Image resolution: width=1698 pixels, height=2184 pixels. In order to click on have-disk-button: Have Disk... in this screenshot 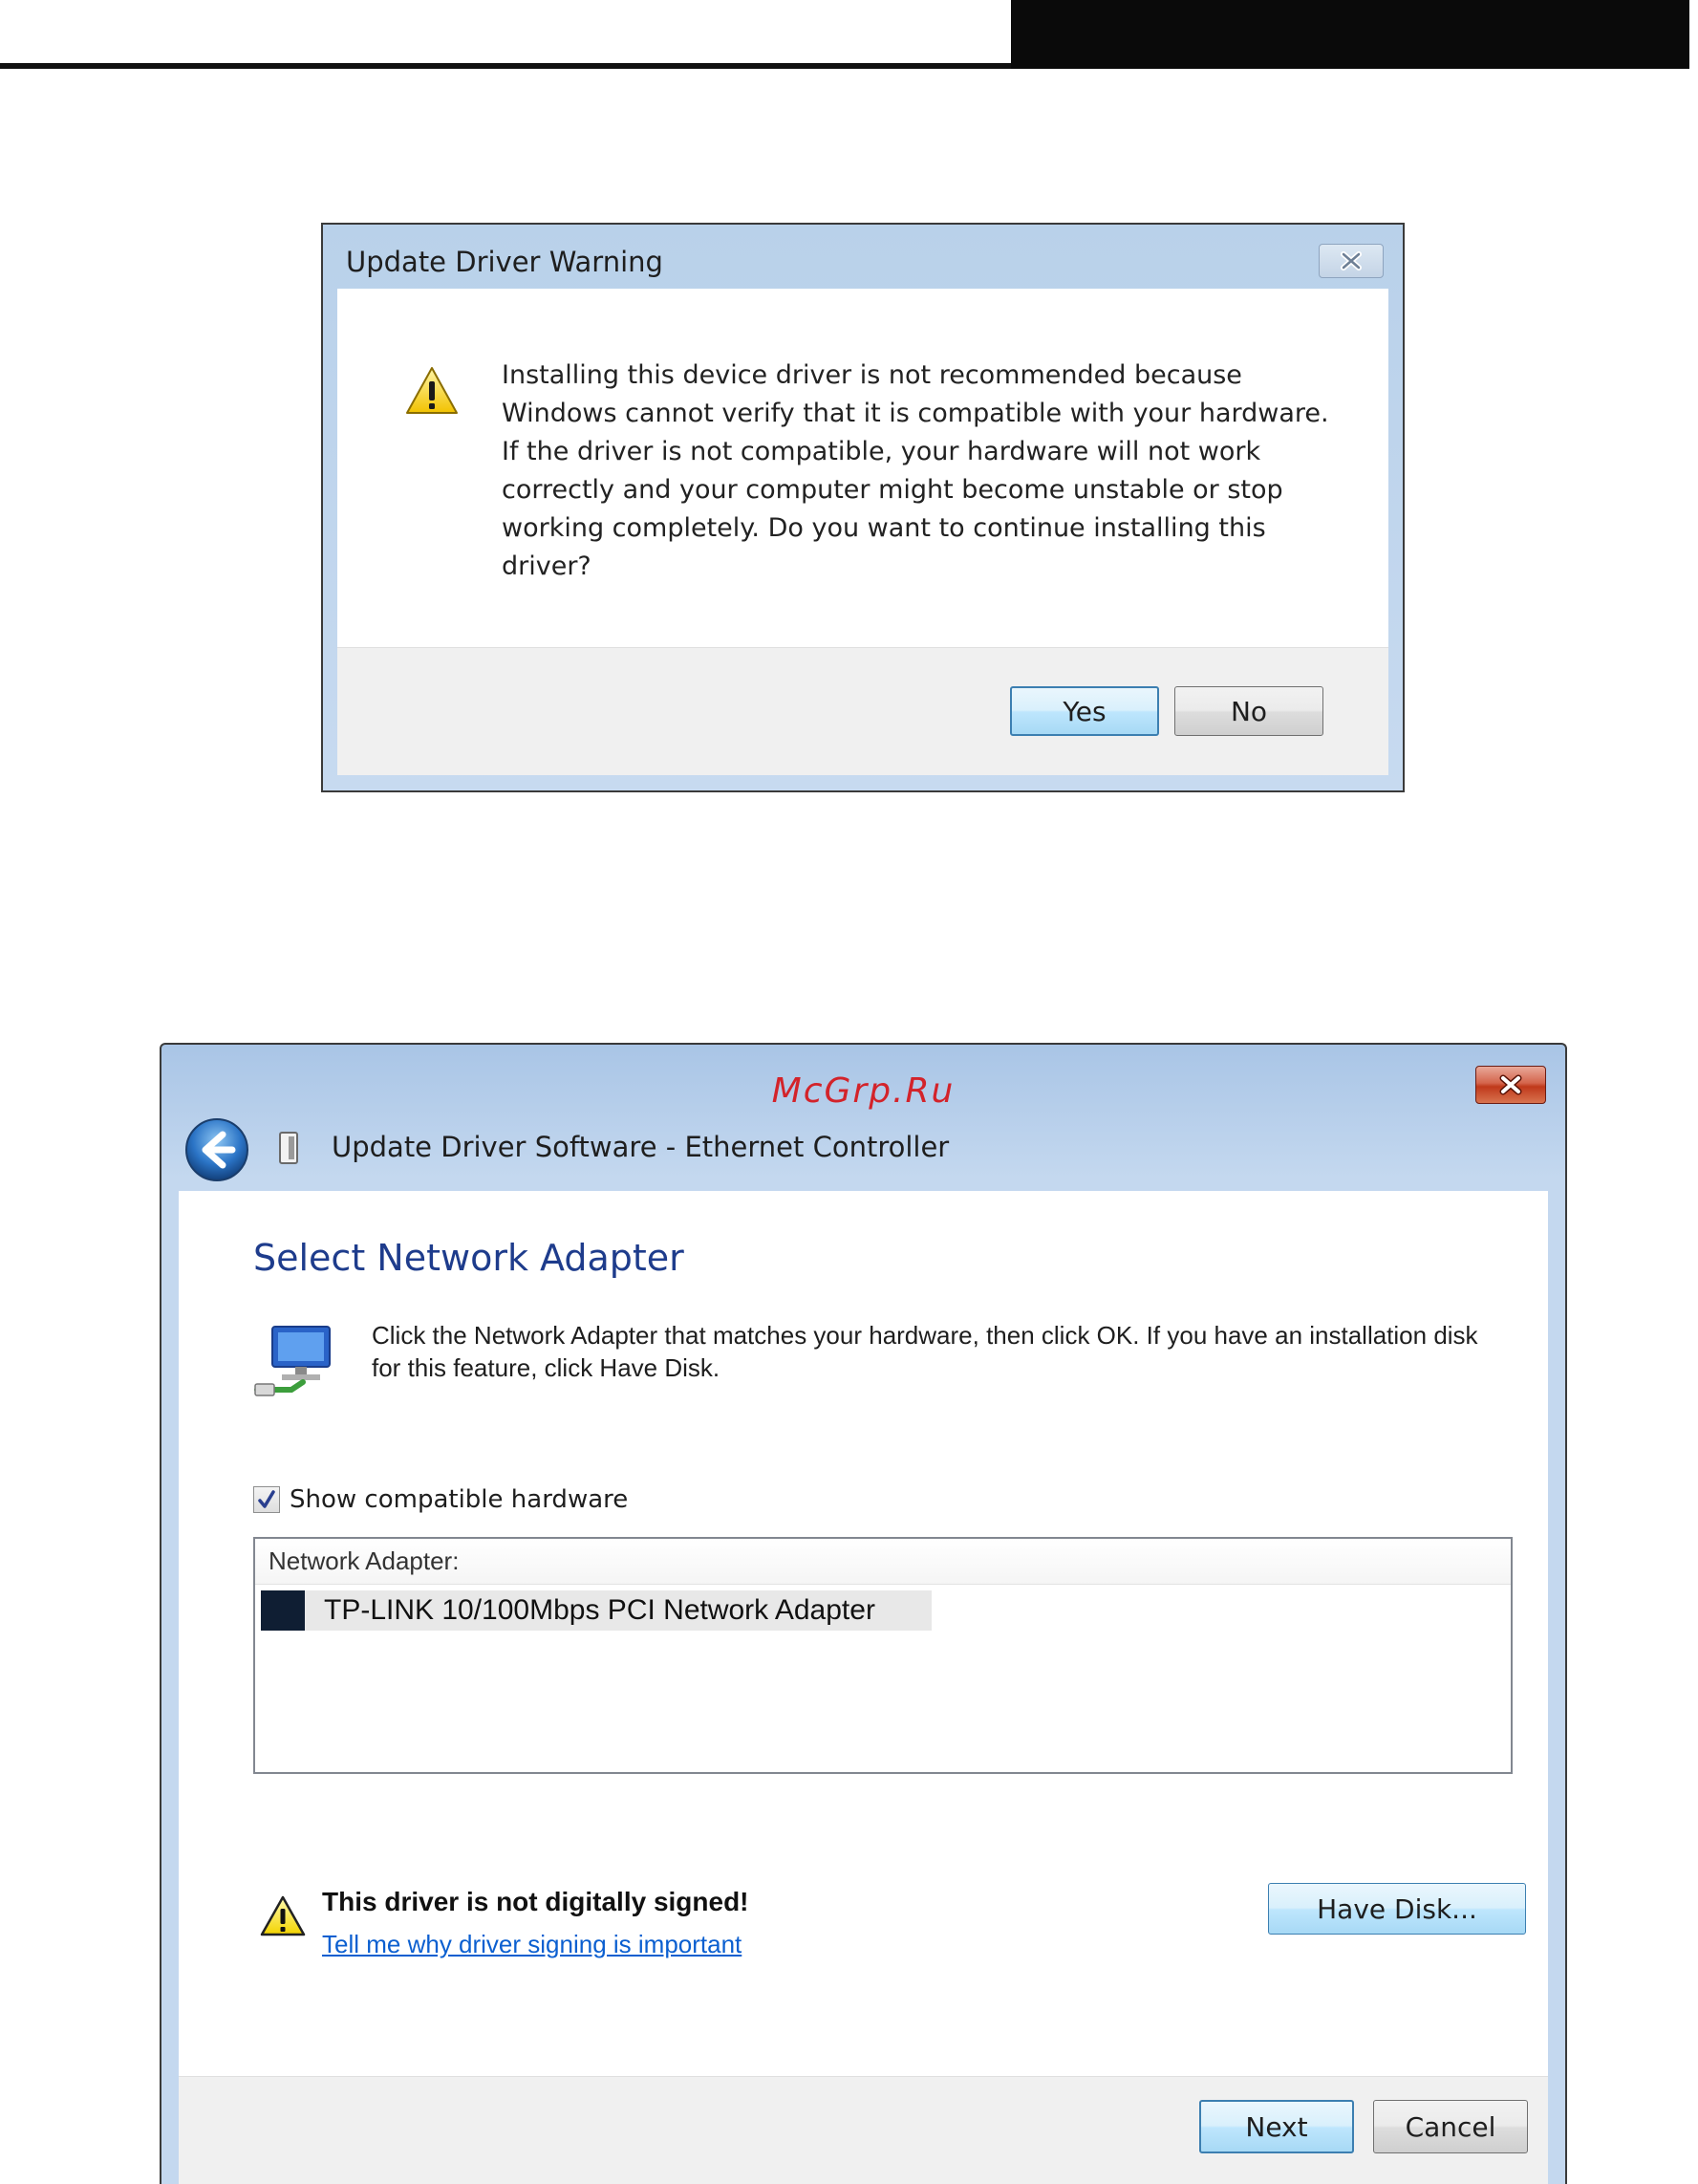, I will do `click(1397, 1909)`.